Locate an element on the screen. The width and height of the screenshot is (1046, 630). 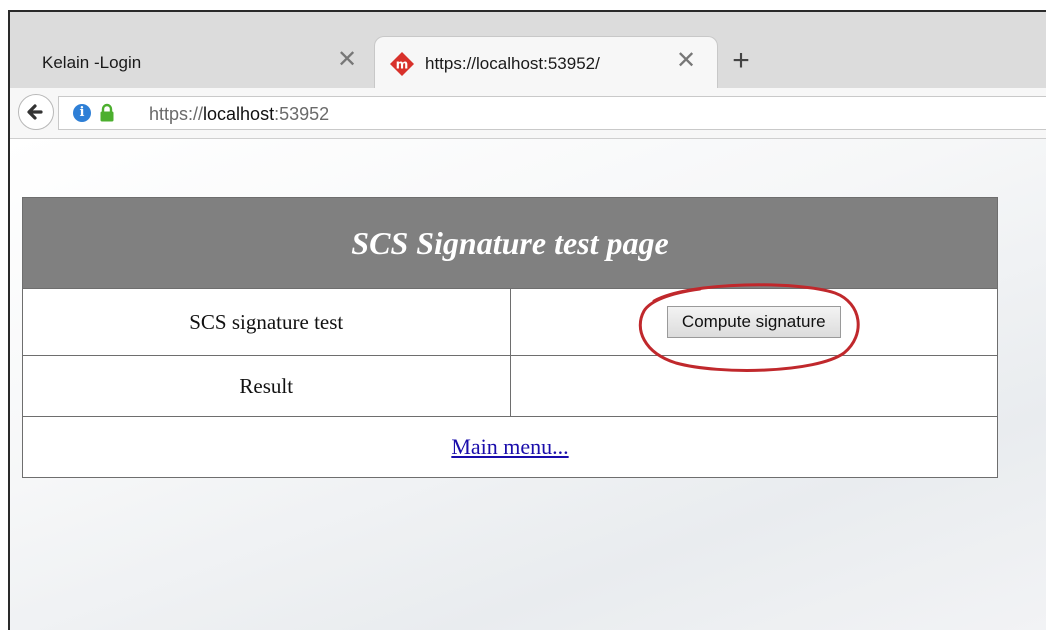
site-info-icon: i is located at coordinates (82, 113).